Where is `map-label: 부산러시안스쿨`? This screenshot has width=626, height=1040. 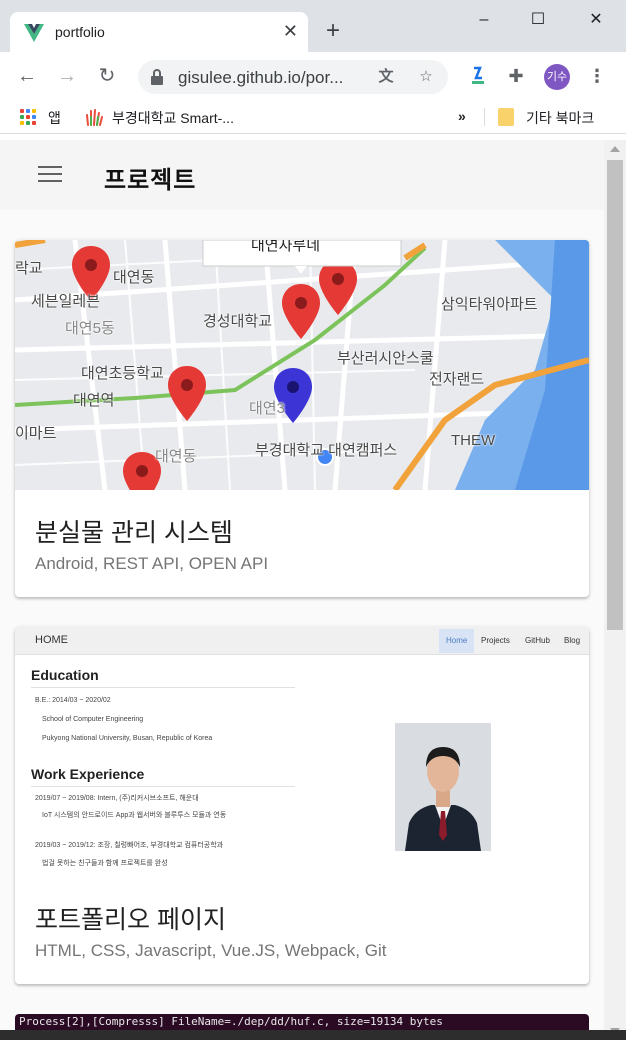 map-label: 부산러시안스쿨 is located at coordinates (385, 358).